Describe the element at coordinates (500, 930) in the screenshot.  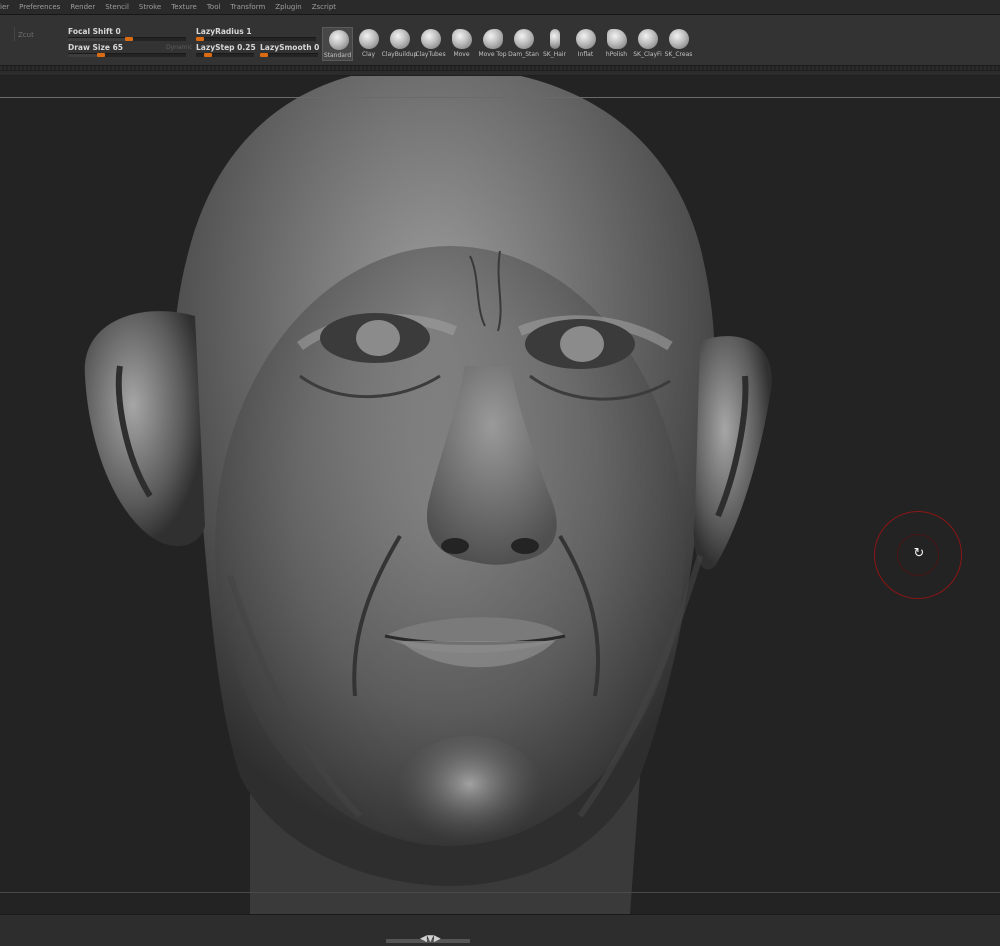
I see `bottom-shelf: ◀▼▶` at that location.